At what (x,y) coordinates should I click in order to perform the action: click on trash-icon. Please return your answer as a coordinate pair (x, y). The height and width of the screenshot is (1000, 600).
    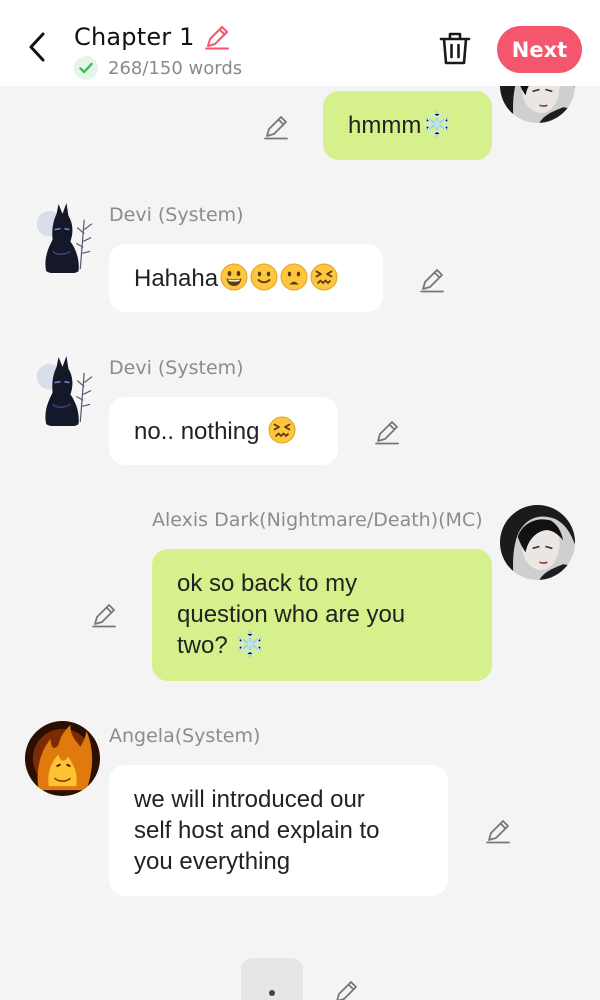
    Looking at the image, I should click on (455, 48).